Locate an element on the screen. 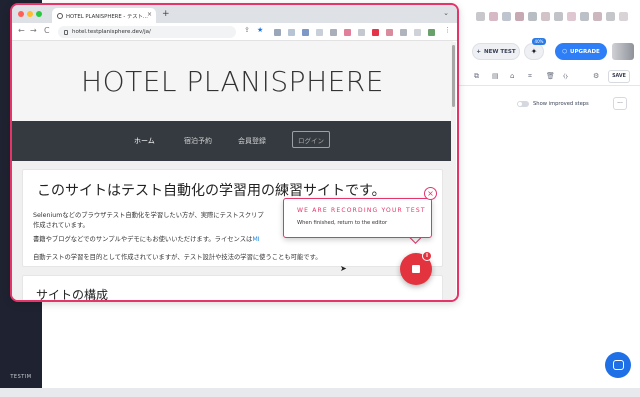 This screenshot has width=640, height=397. recording-popup-subtitle: When finished, return to the editor is located at coordinates (342, 223).